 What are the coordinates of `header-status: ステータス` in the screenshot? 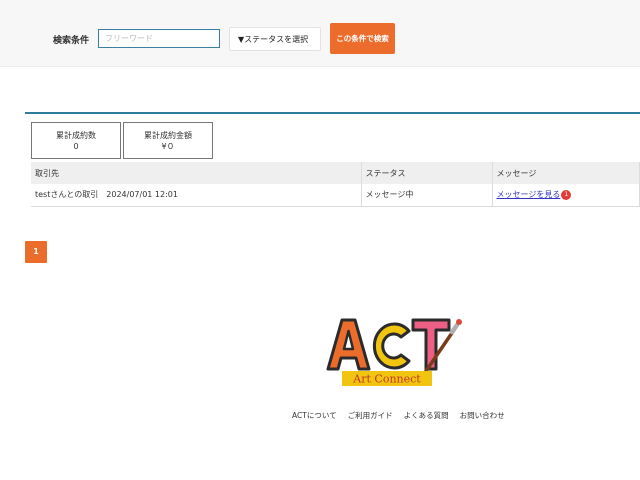 It's located at (427, 173).